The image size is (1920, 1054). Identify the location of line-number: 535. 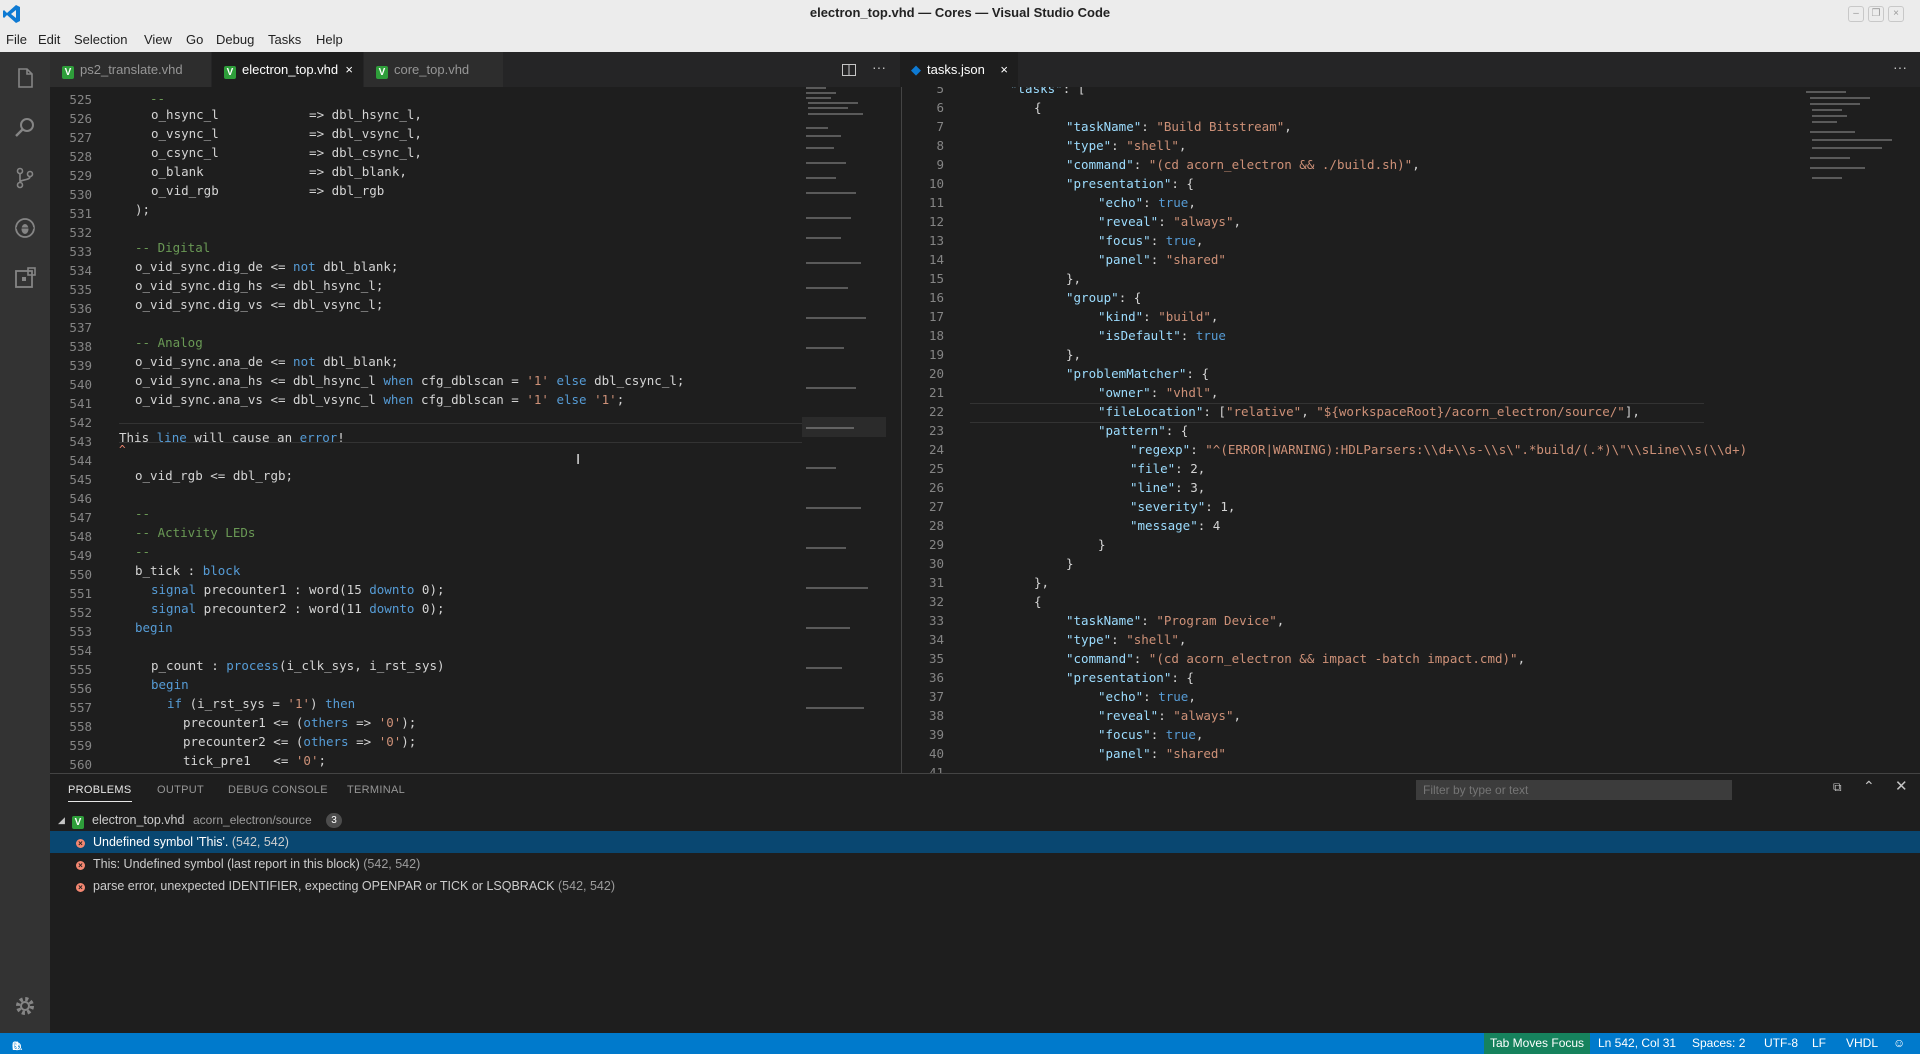
(80, 289).